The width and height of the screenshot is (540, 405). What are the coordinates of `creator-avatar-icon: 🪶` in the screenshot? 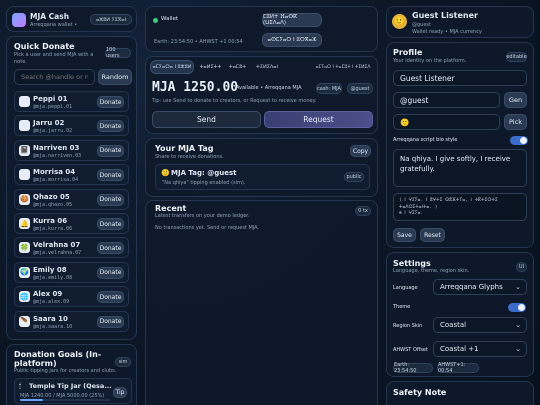 It's located at (24, 321).